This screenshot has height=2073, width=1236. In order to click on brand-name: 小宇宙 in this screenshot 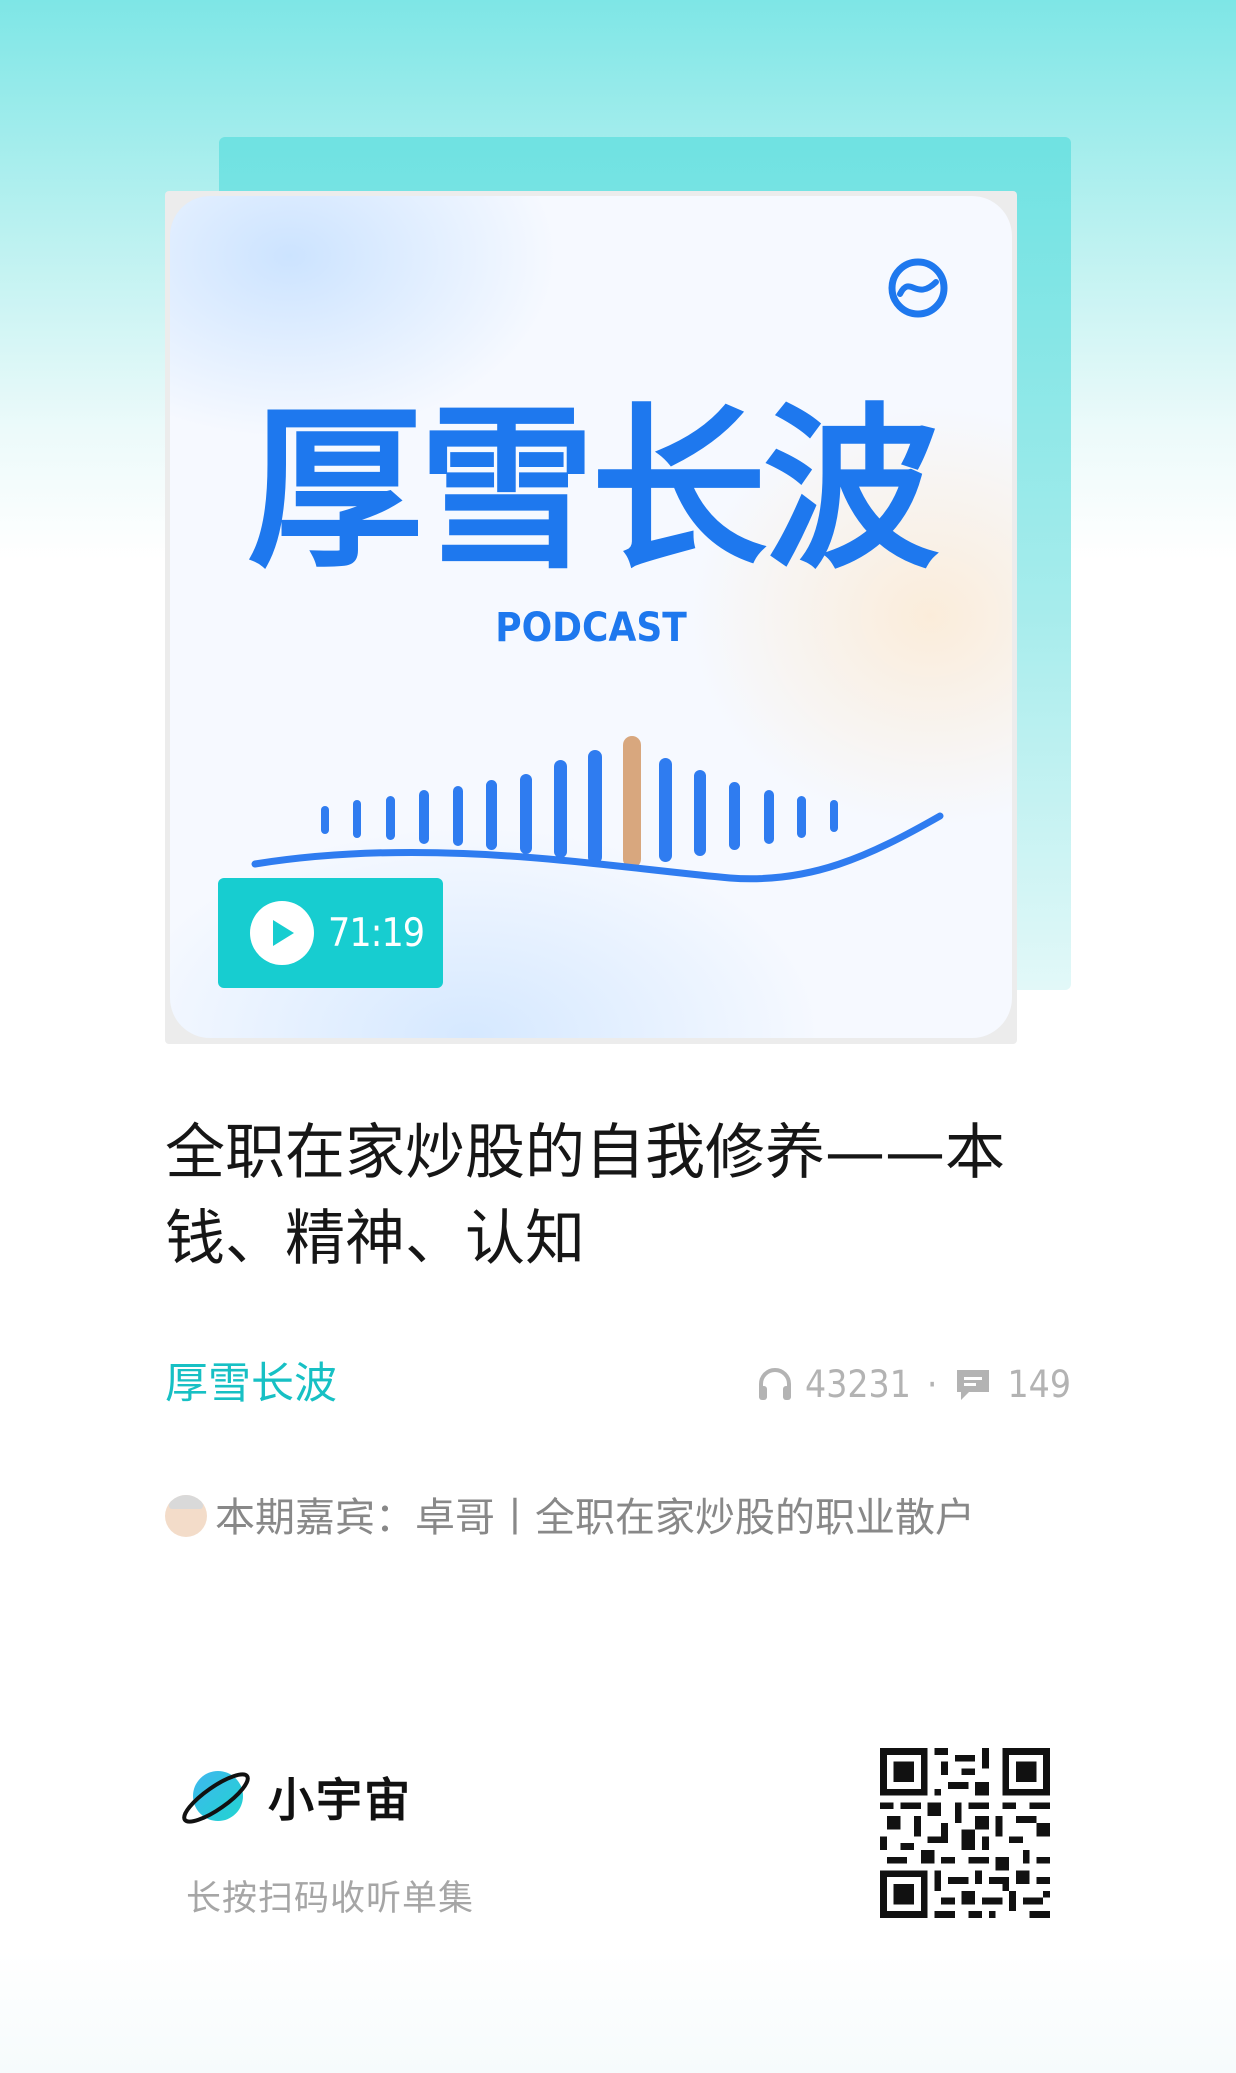, I will do `click(340, 1800)`.